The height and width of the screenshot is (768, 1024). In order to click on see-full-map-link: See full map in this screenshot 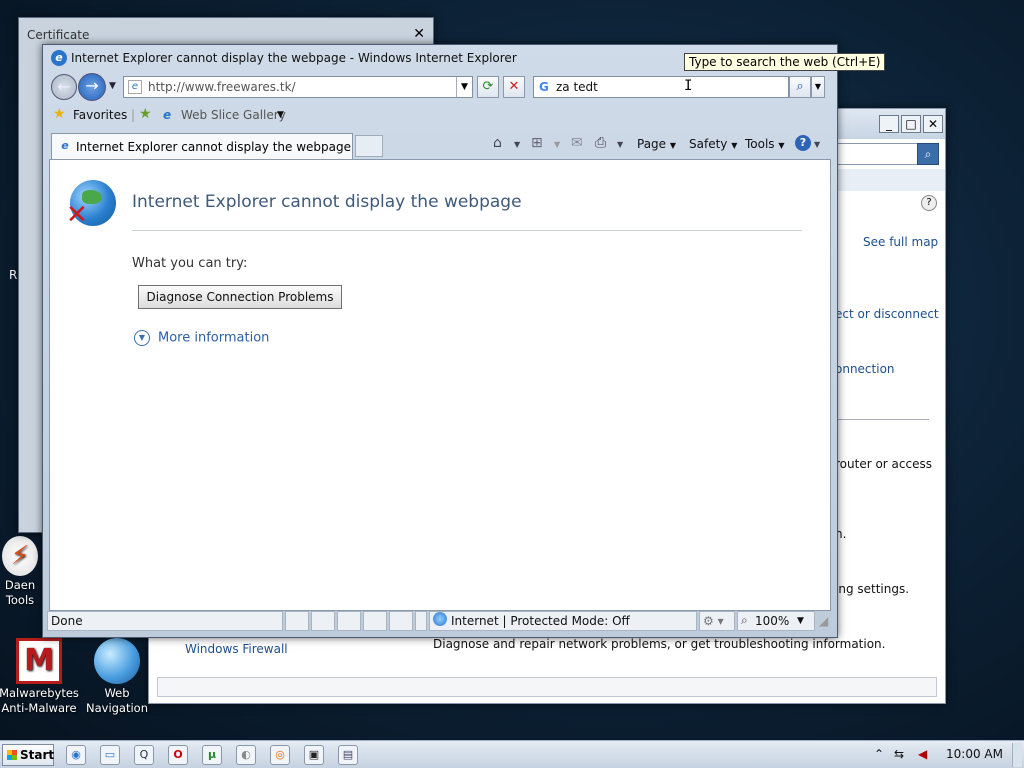, I will do `click(900, 242)`.